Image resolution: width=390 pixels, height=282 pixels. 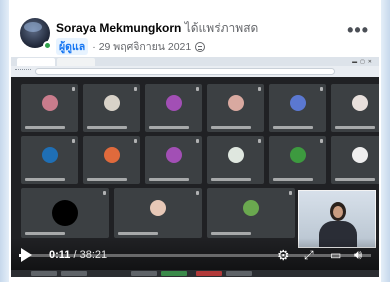 I want to click on window-controls-icon: ▬▢✕, so click(x=363, y=62).